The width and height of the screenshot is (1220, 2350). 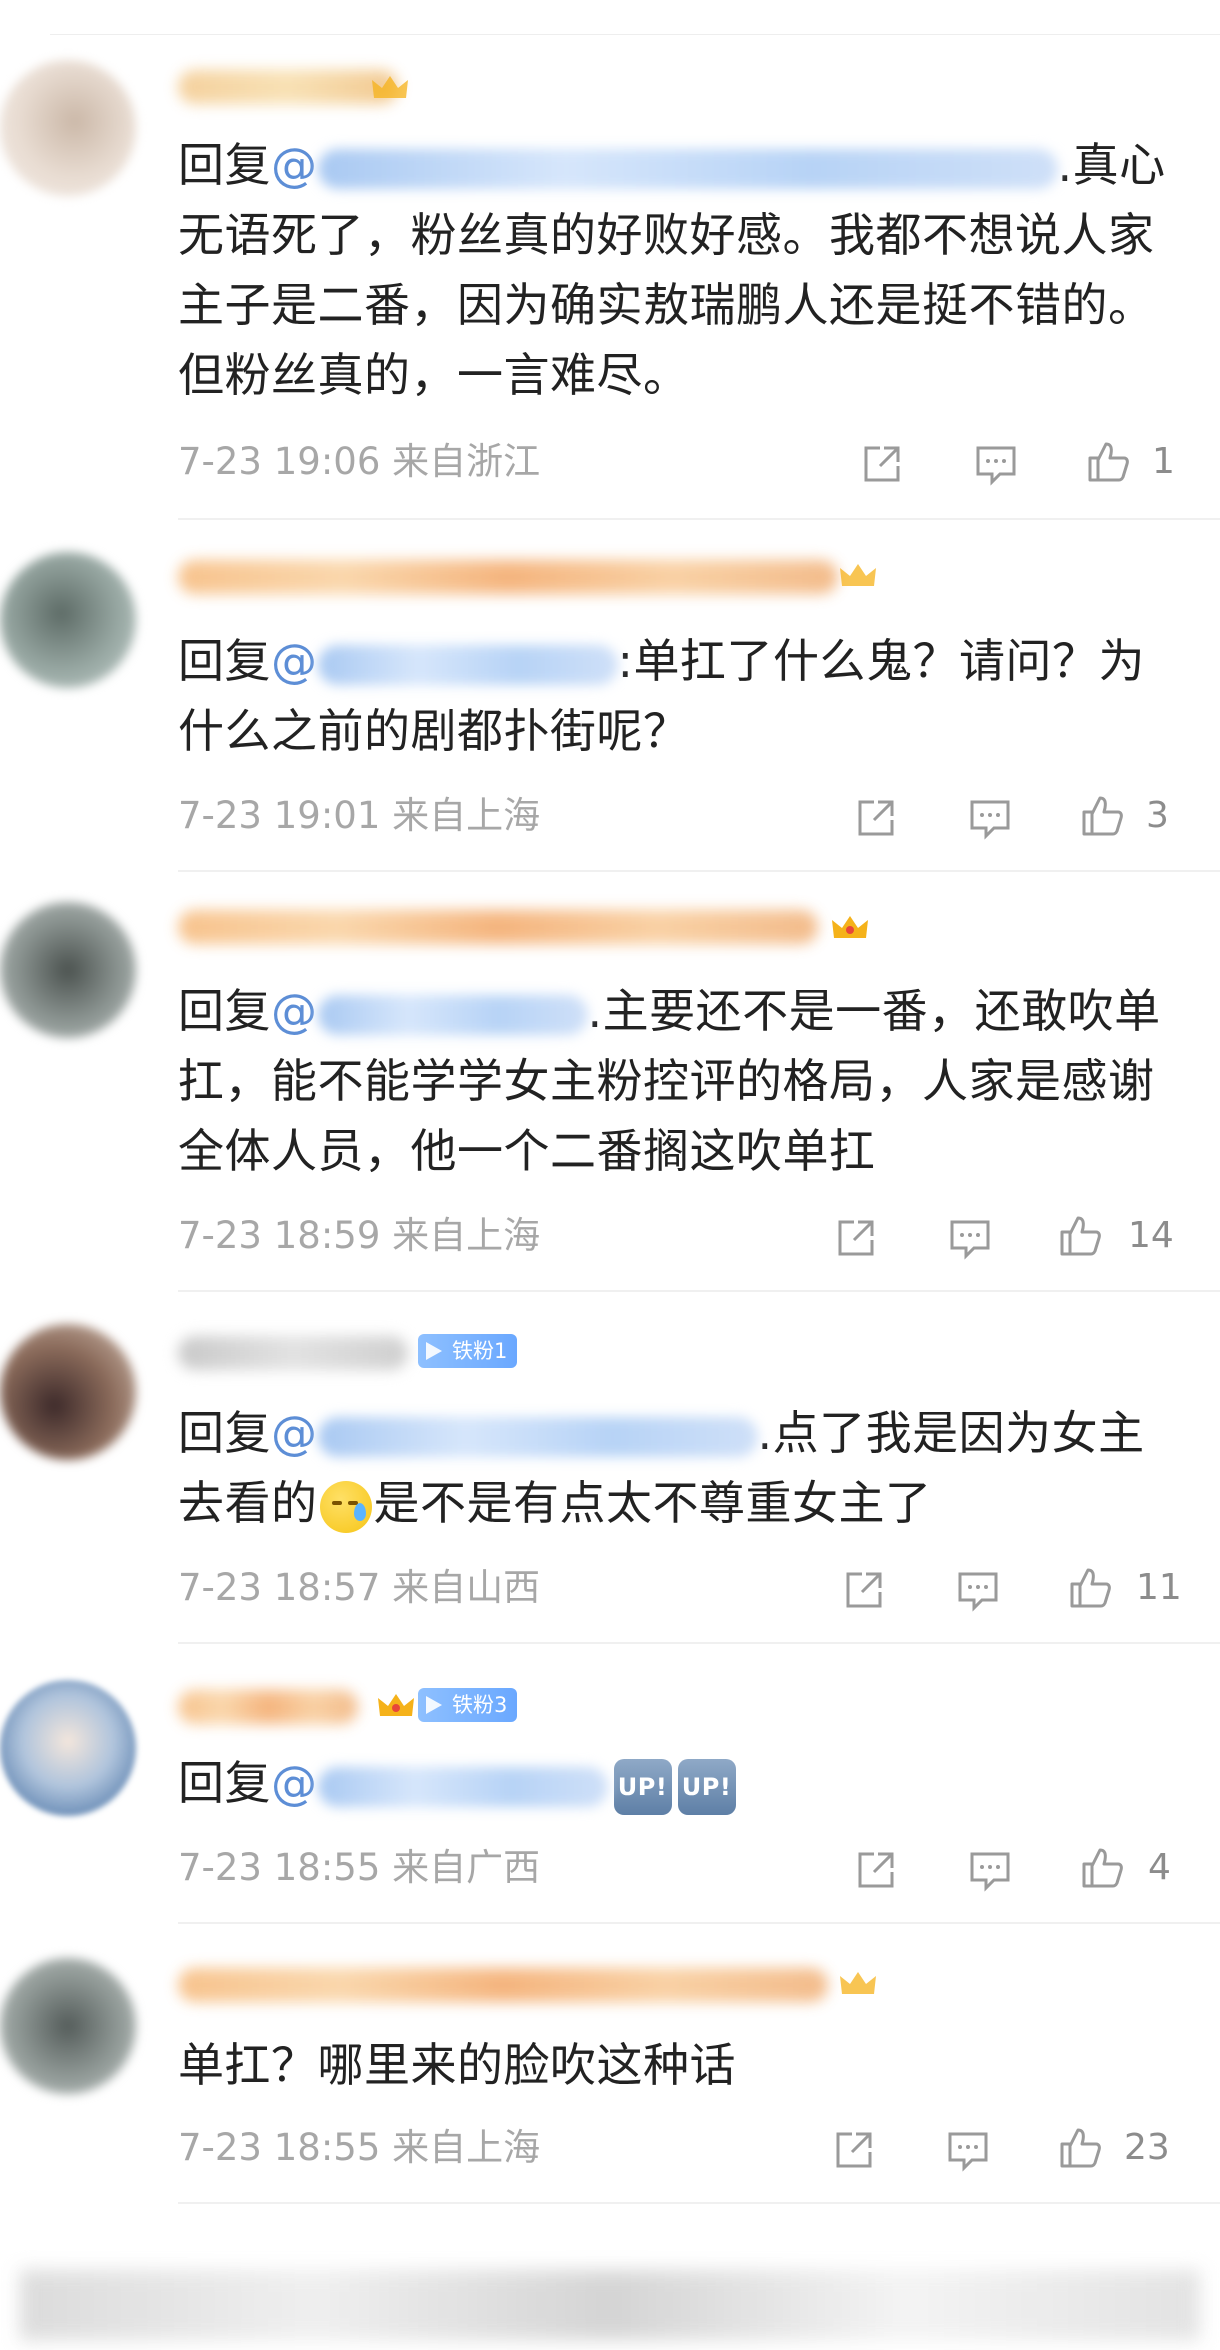 What do you see at coordinates (279, 815) in the screenshot?
I see `comment-time: 7-23 19:01` at bounding box center [279, 815].